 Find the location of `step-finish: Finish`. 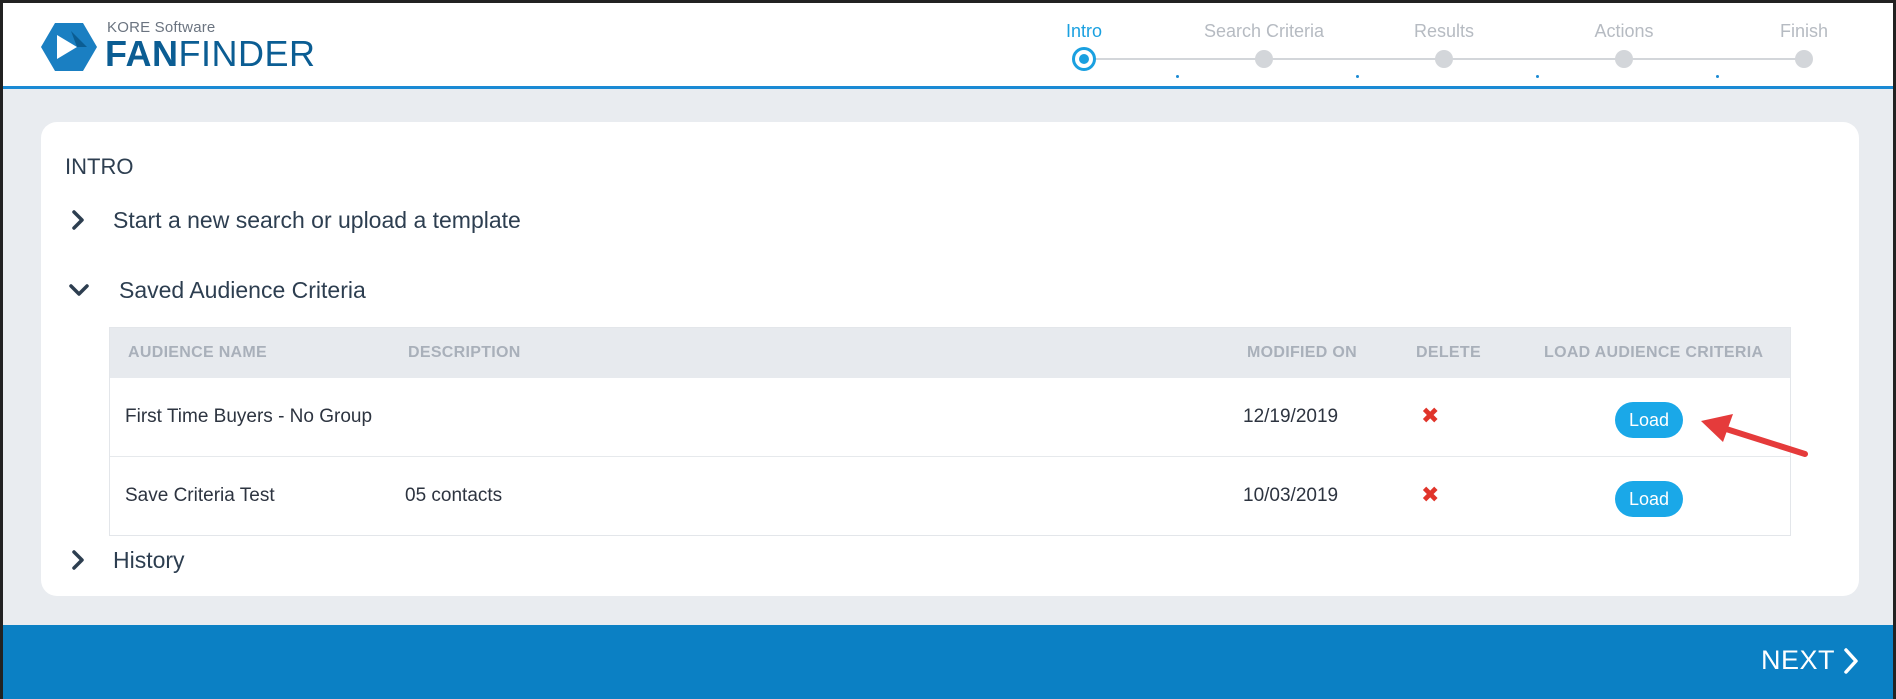

step-finish: Finish is located at coordinates (1804, 44).